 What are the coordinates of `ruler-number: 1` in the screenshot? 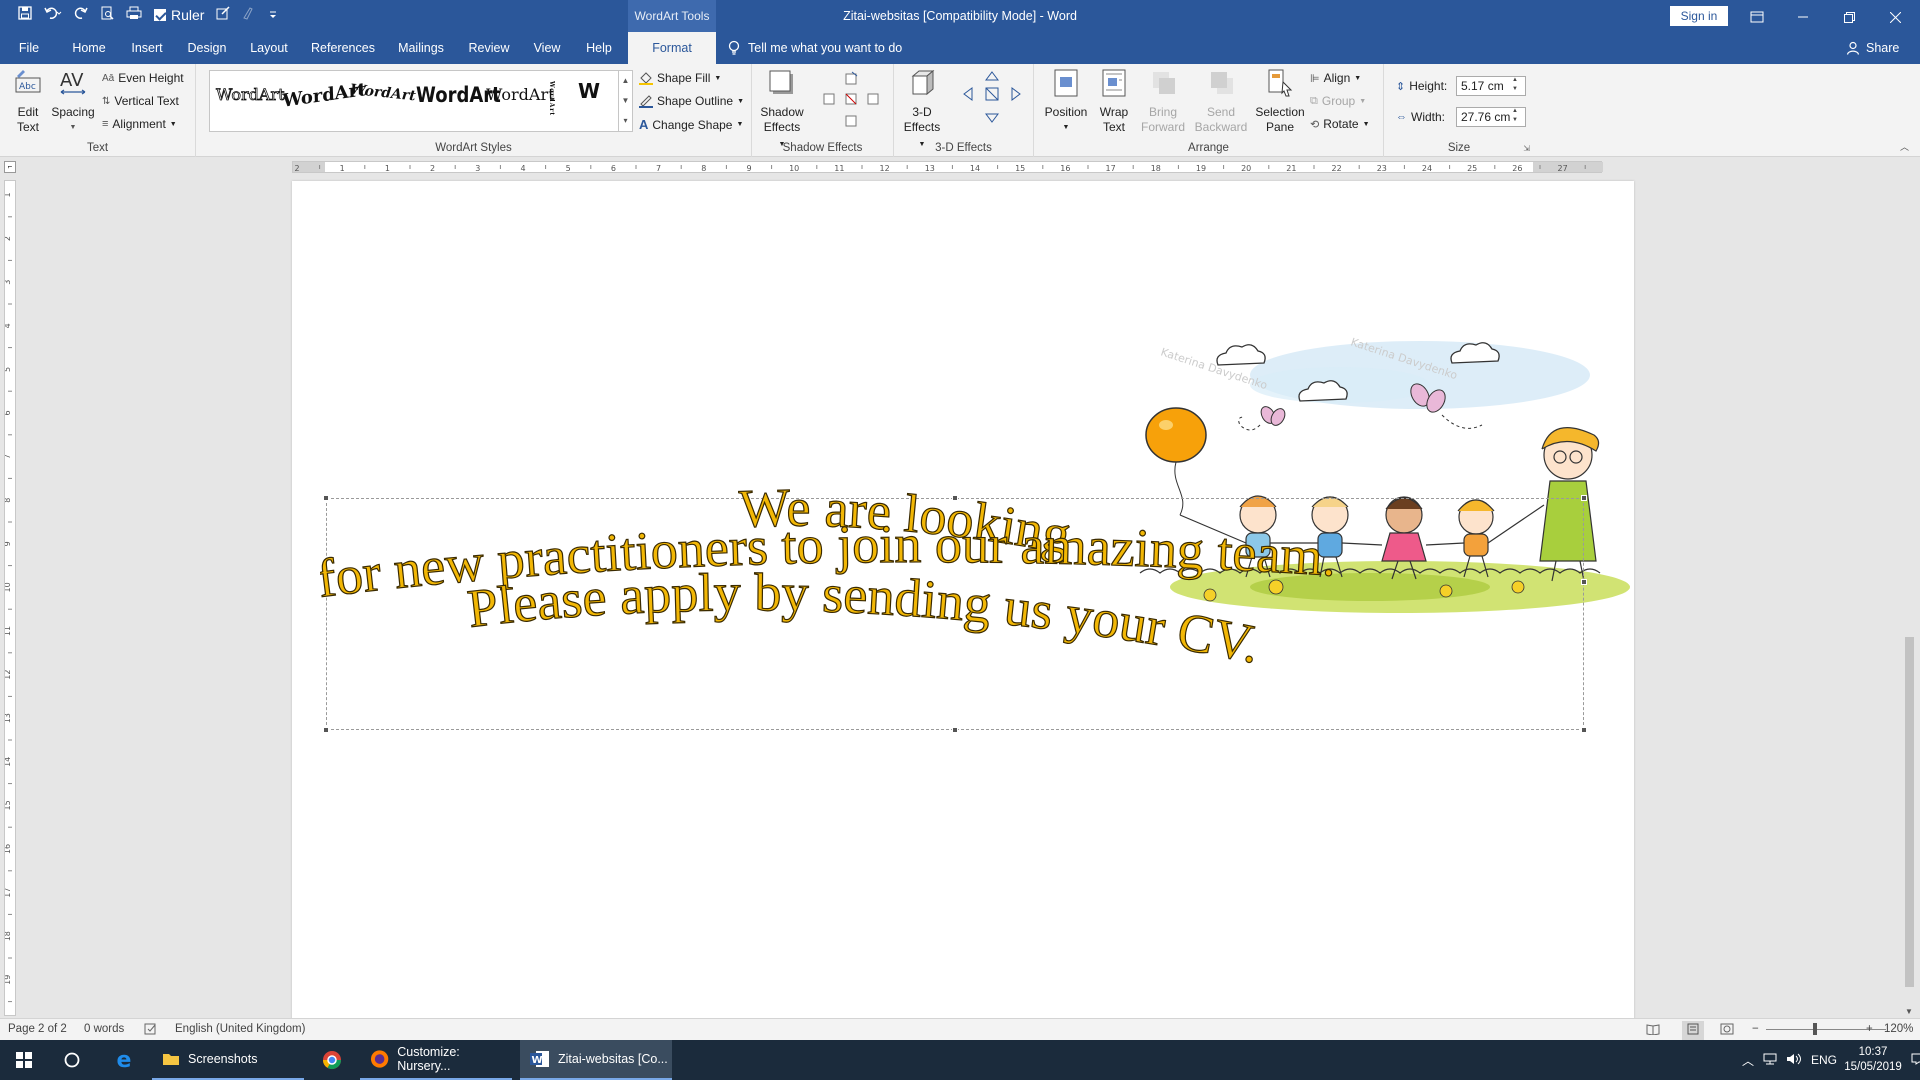 It's located at (342, 168).